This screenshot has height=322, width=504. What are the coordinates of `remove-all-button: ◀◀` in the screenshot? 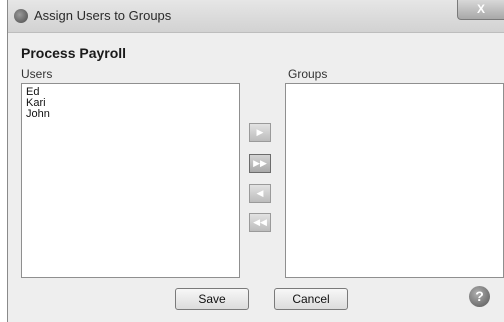 It's located at (260, 222).